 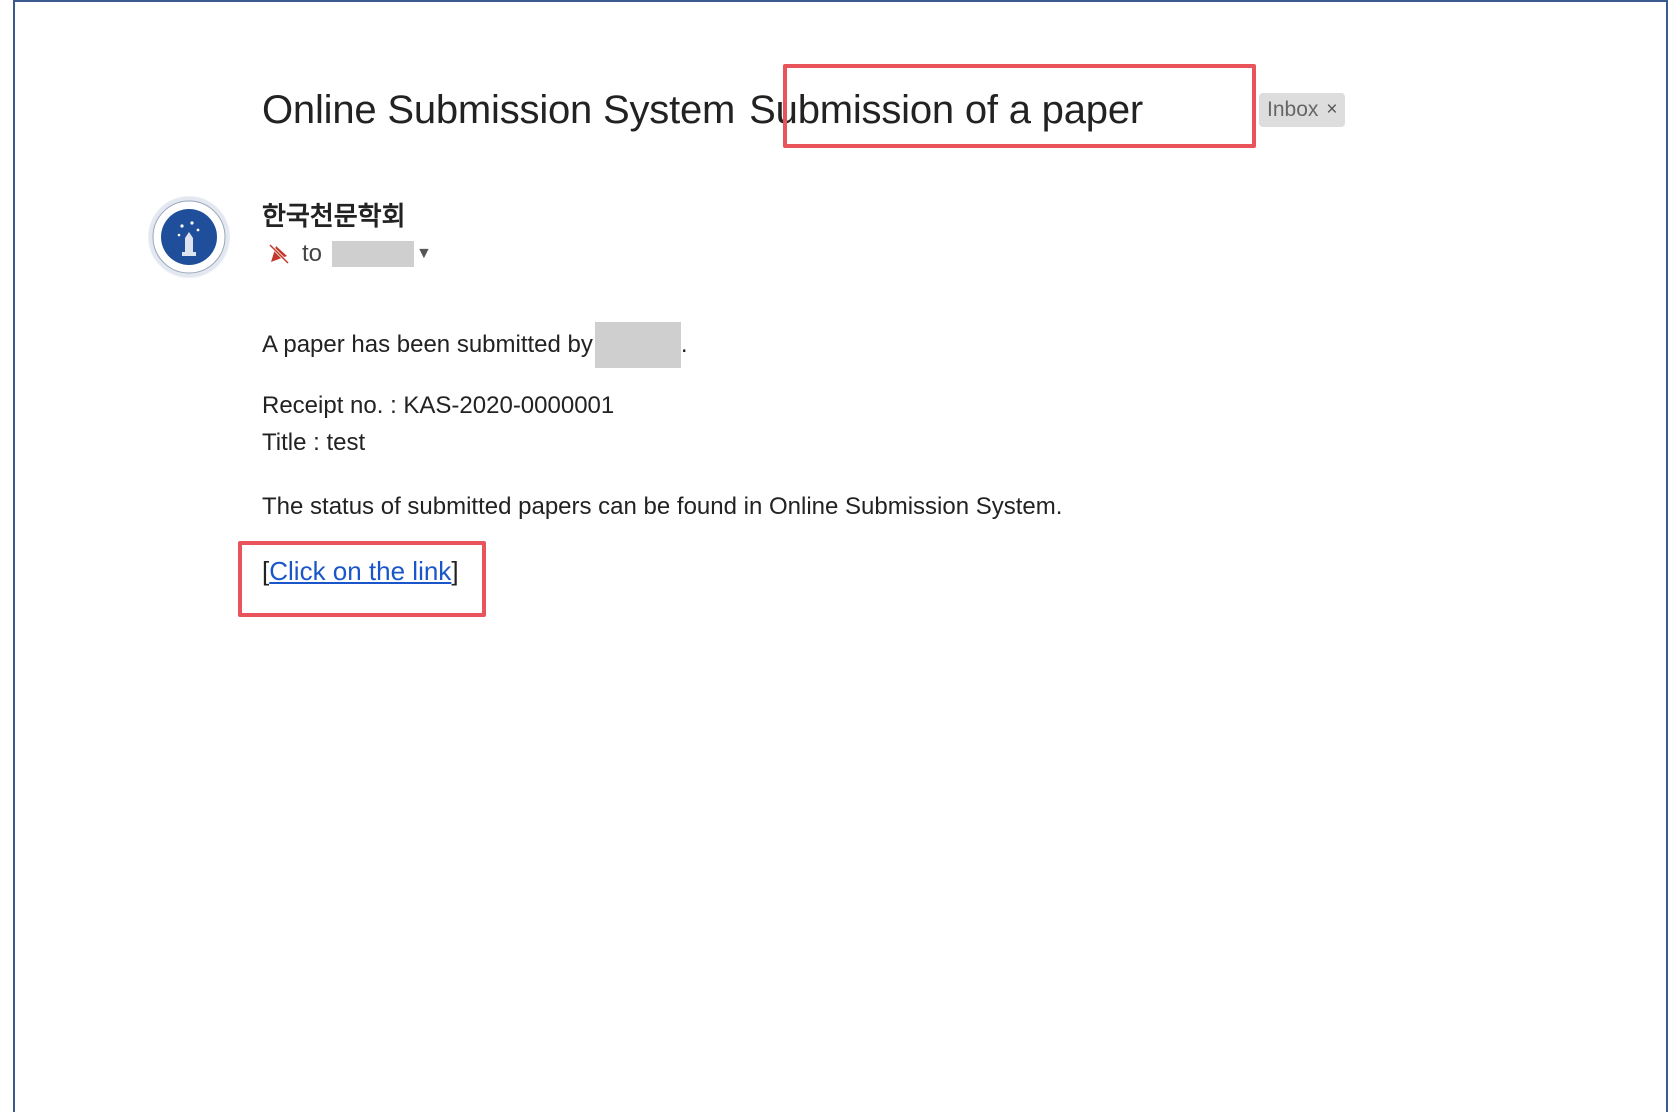 I want to click on inbox-label-text: Inbox, so click(x=1293, y=109).